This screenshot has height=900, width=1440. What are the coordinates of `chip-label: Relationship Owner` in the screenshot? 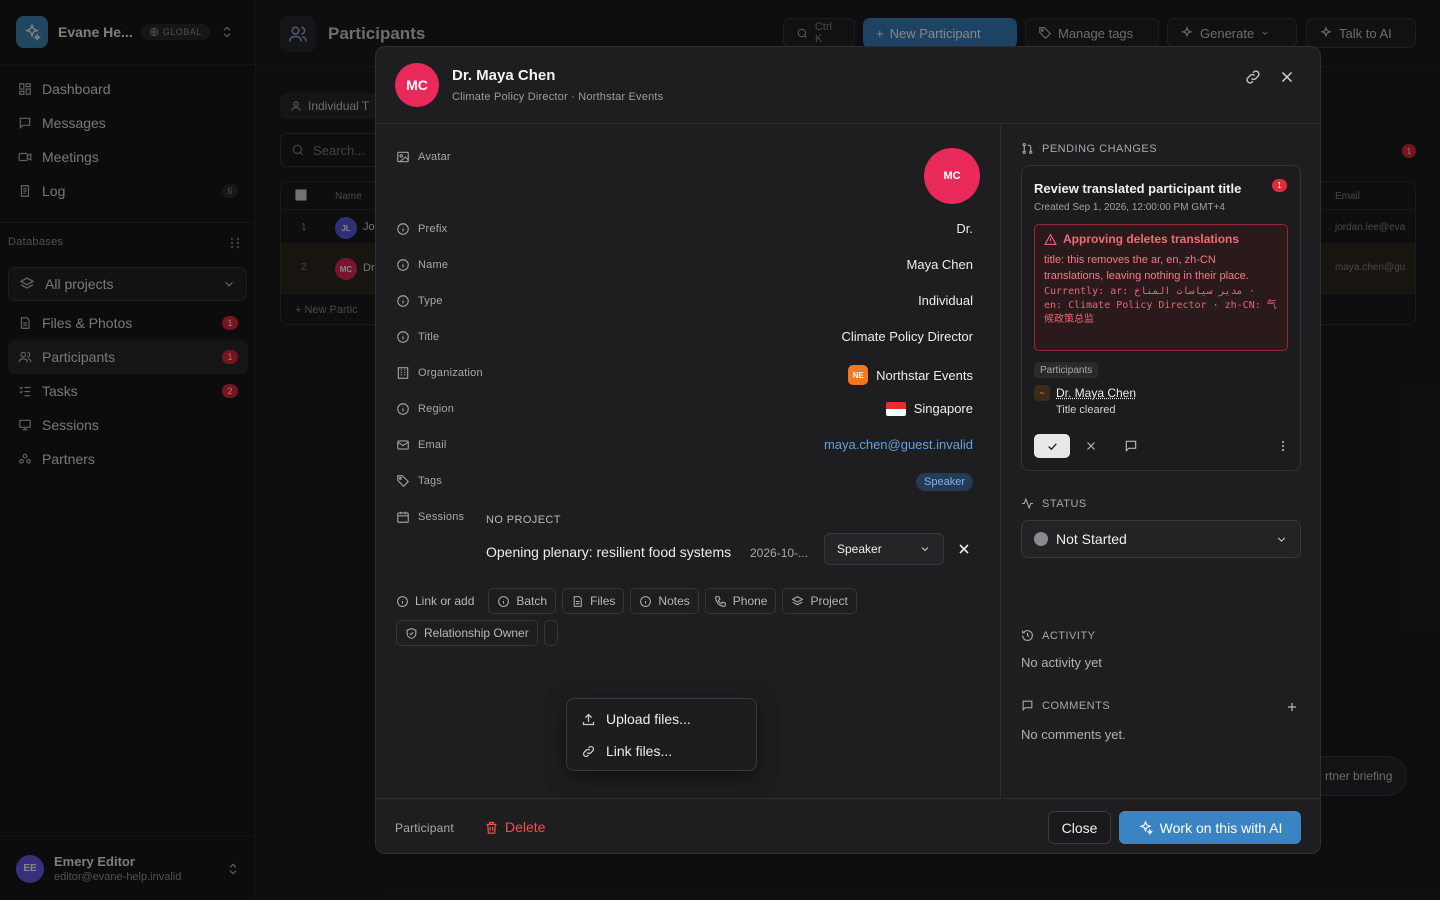 It's located at (476, 633).